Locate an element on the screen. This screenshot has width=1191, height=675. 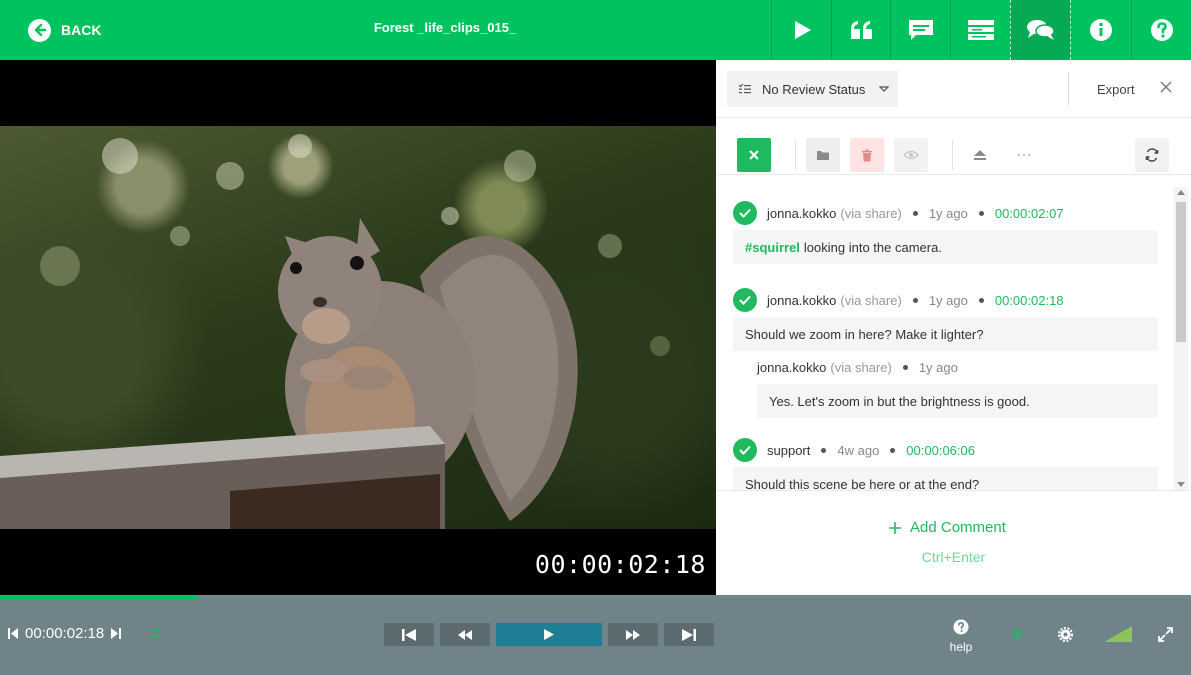
delete-button is located at coordinates (867, 155).